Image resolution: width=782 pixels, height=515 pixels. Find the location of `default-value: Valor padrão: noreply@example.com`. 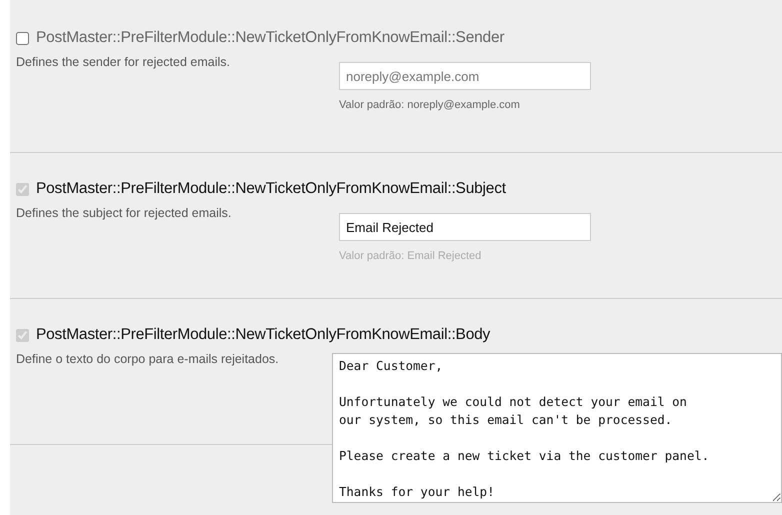

default-value: Valor padrão: noreply@example.com is located at coordinates (430, 105).